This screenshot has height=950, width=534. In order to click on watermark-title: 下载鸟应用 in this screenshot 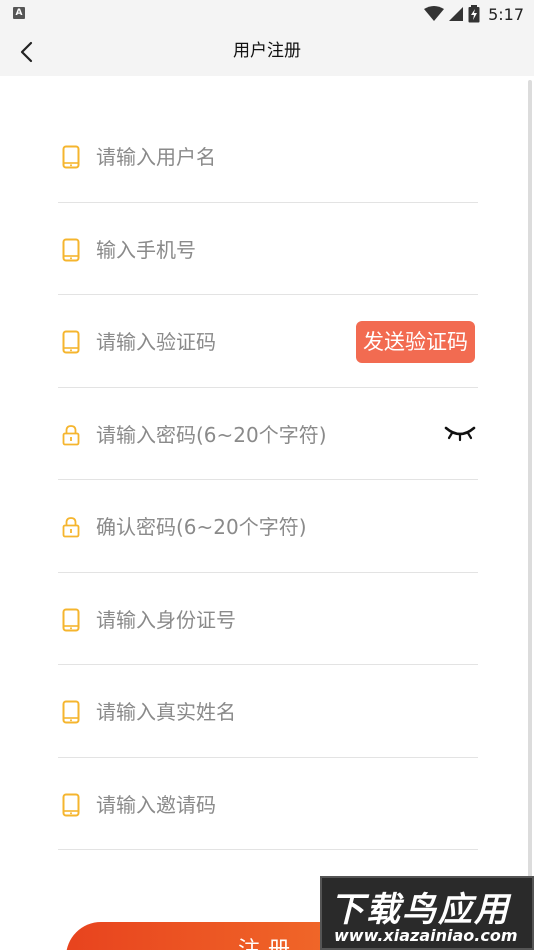, I will do `click(420, 910)`.